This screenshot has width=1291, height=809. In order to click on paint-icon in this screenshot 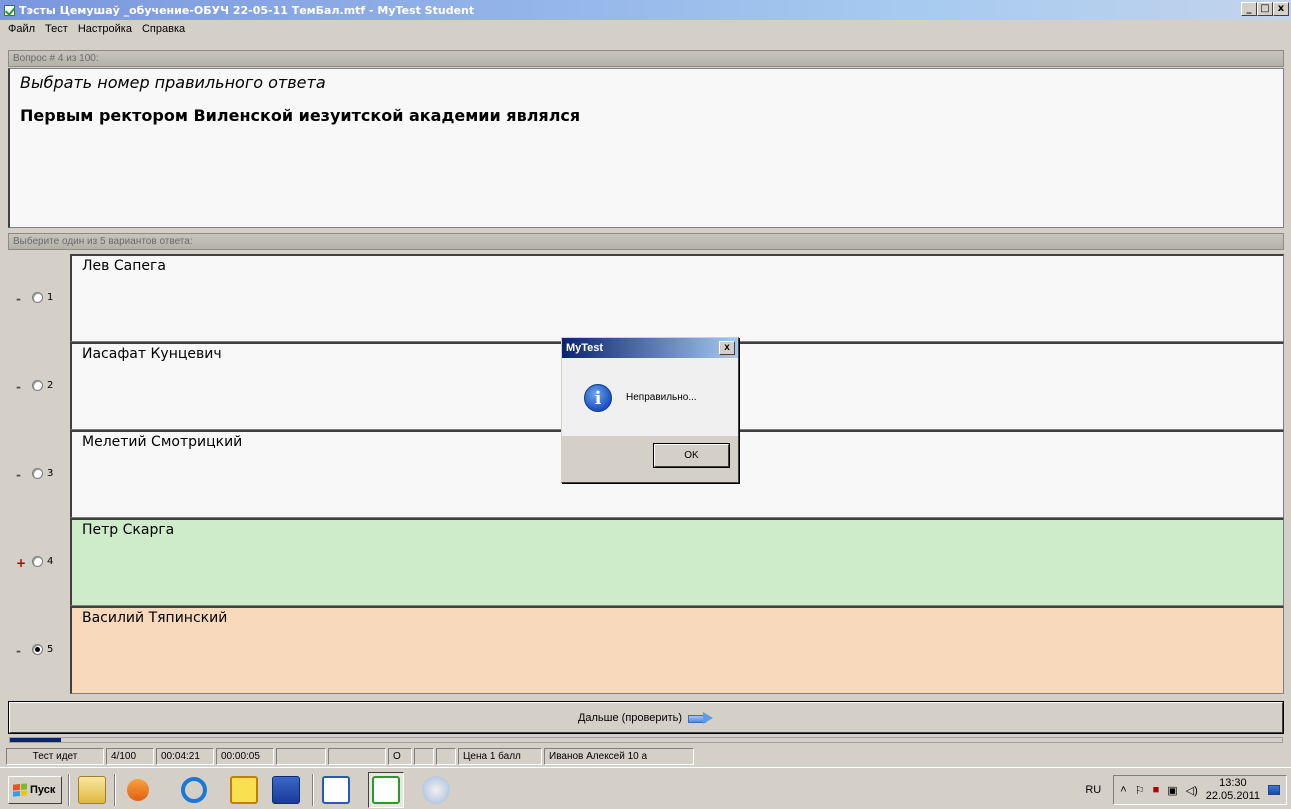, I will do `click(436, 790)`.